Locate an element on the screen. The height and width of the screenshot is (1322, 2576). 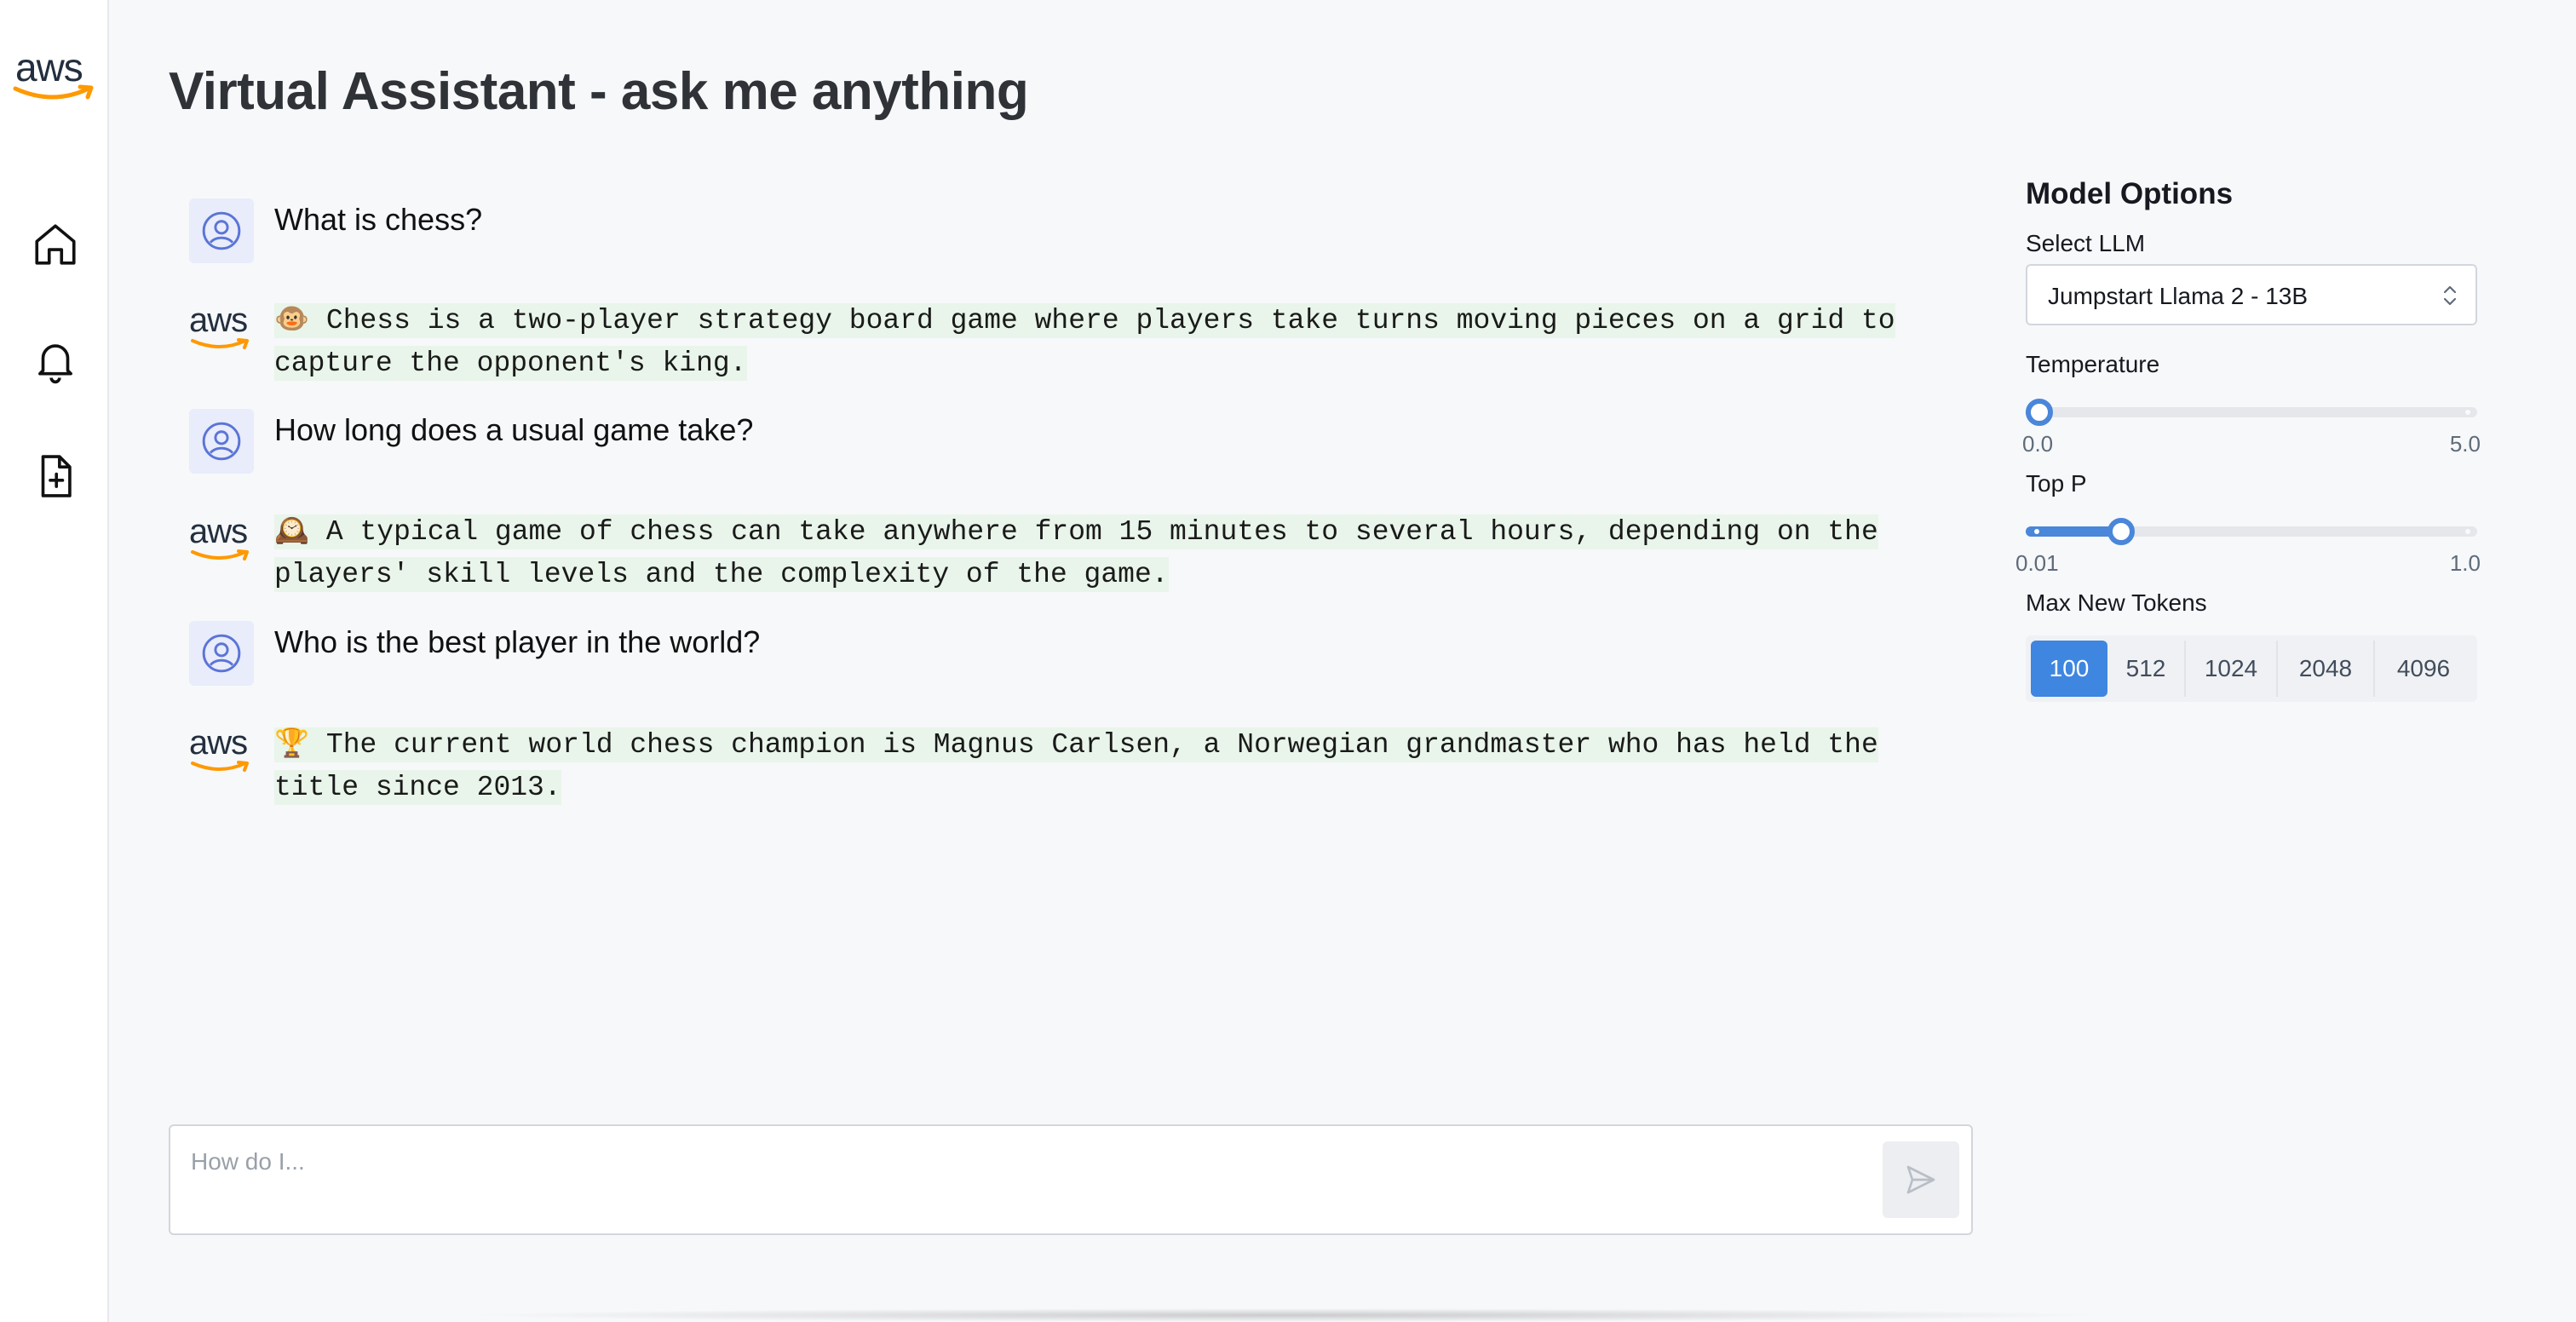
temperature-thumb is located at coordinates (2040, 412).